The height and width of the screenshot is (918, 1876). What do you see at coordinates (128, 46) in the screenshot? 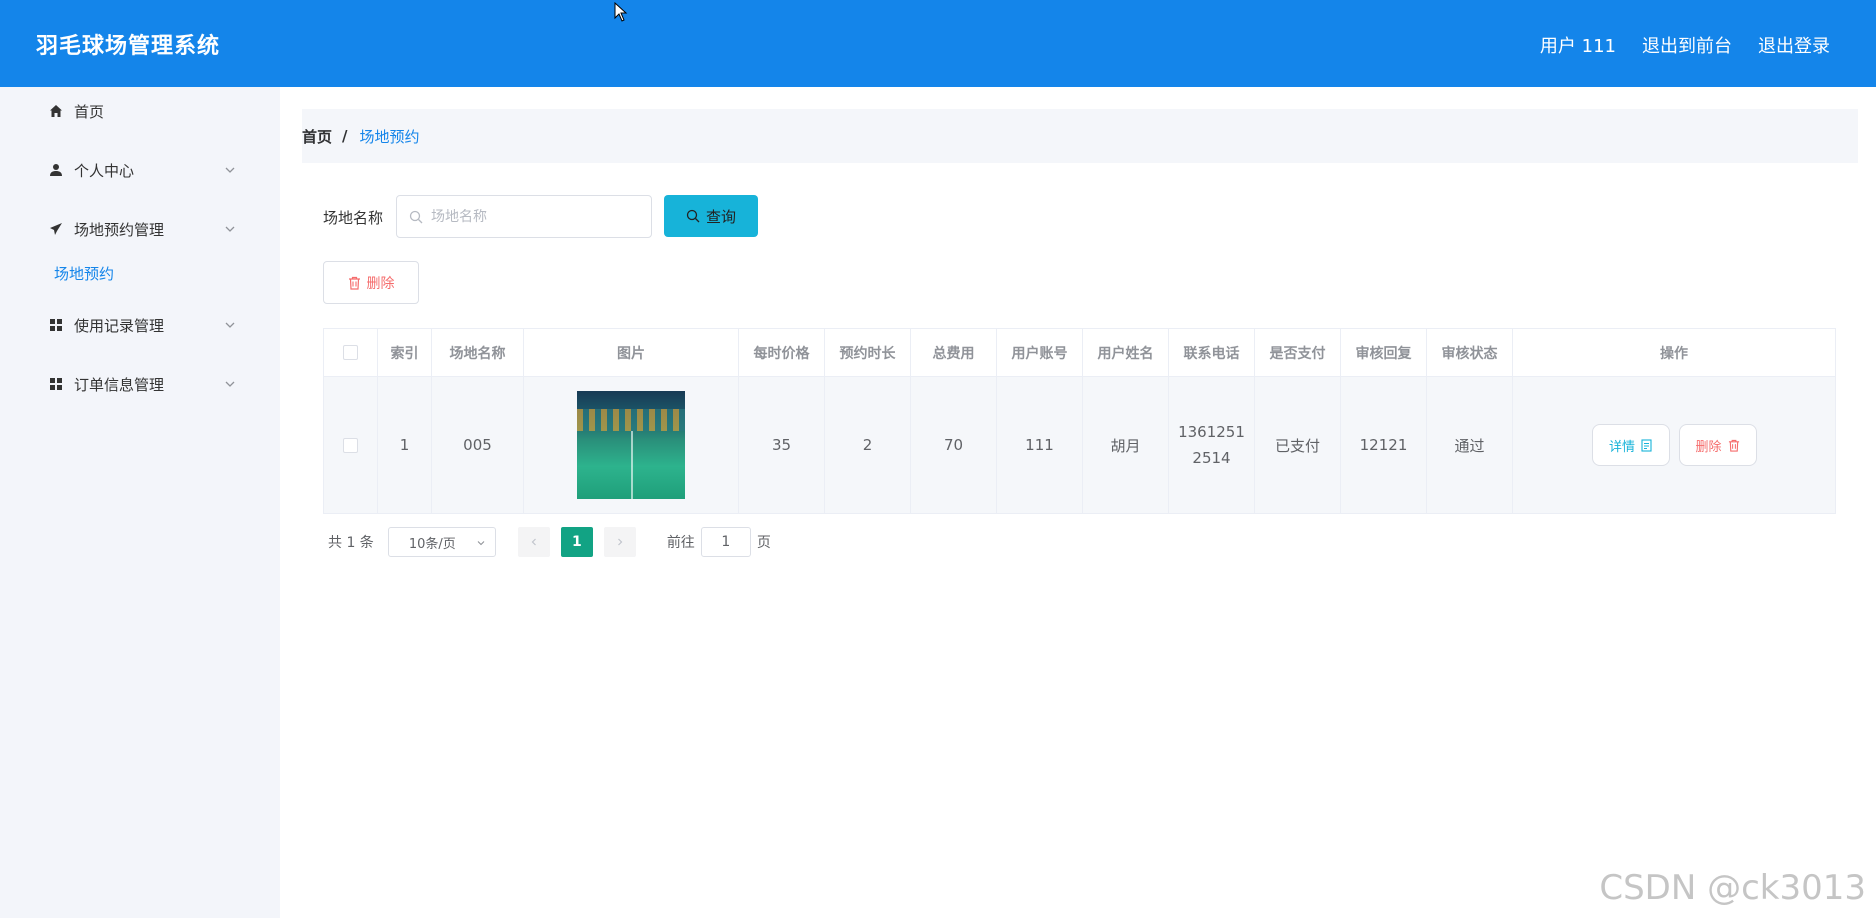
I see `app-title: 羽毛球场管理系统` at bounding box center [128, 46].